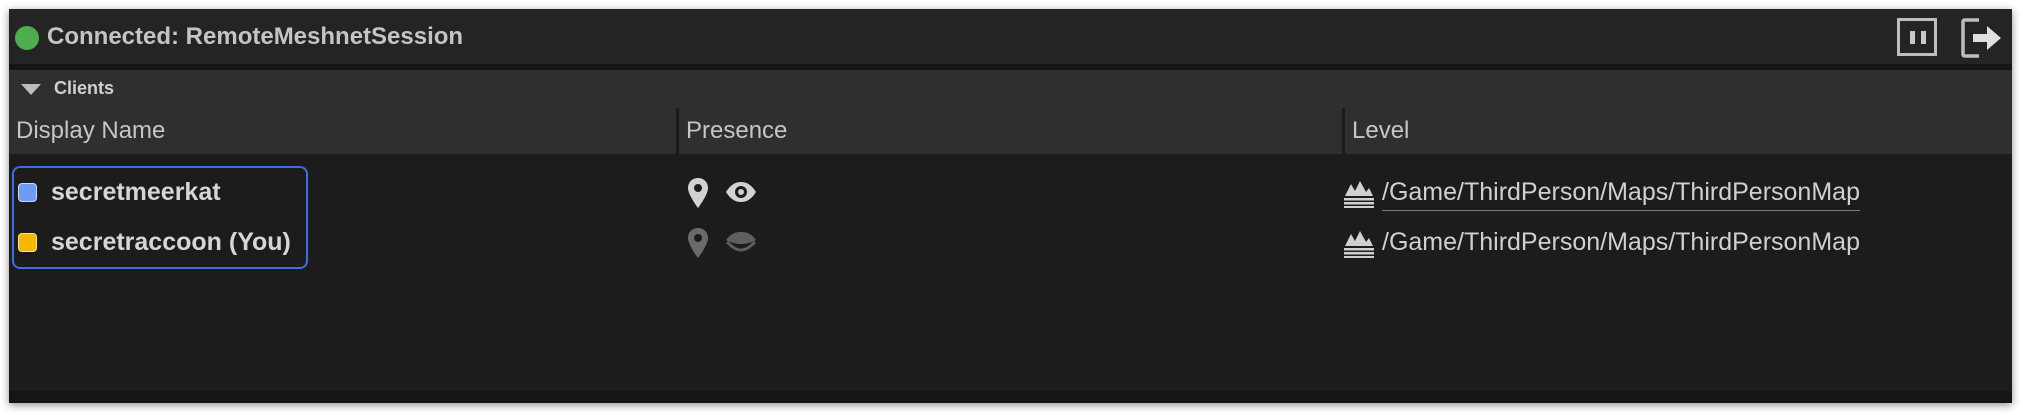 The height and width of the screenshot is (415, 2023). Describe the element at coordinates (27, 38) in the screenshot. I see `connection-status-icon` at that location.